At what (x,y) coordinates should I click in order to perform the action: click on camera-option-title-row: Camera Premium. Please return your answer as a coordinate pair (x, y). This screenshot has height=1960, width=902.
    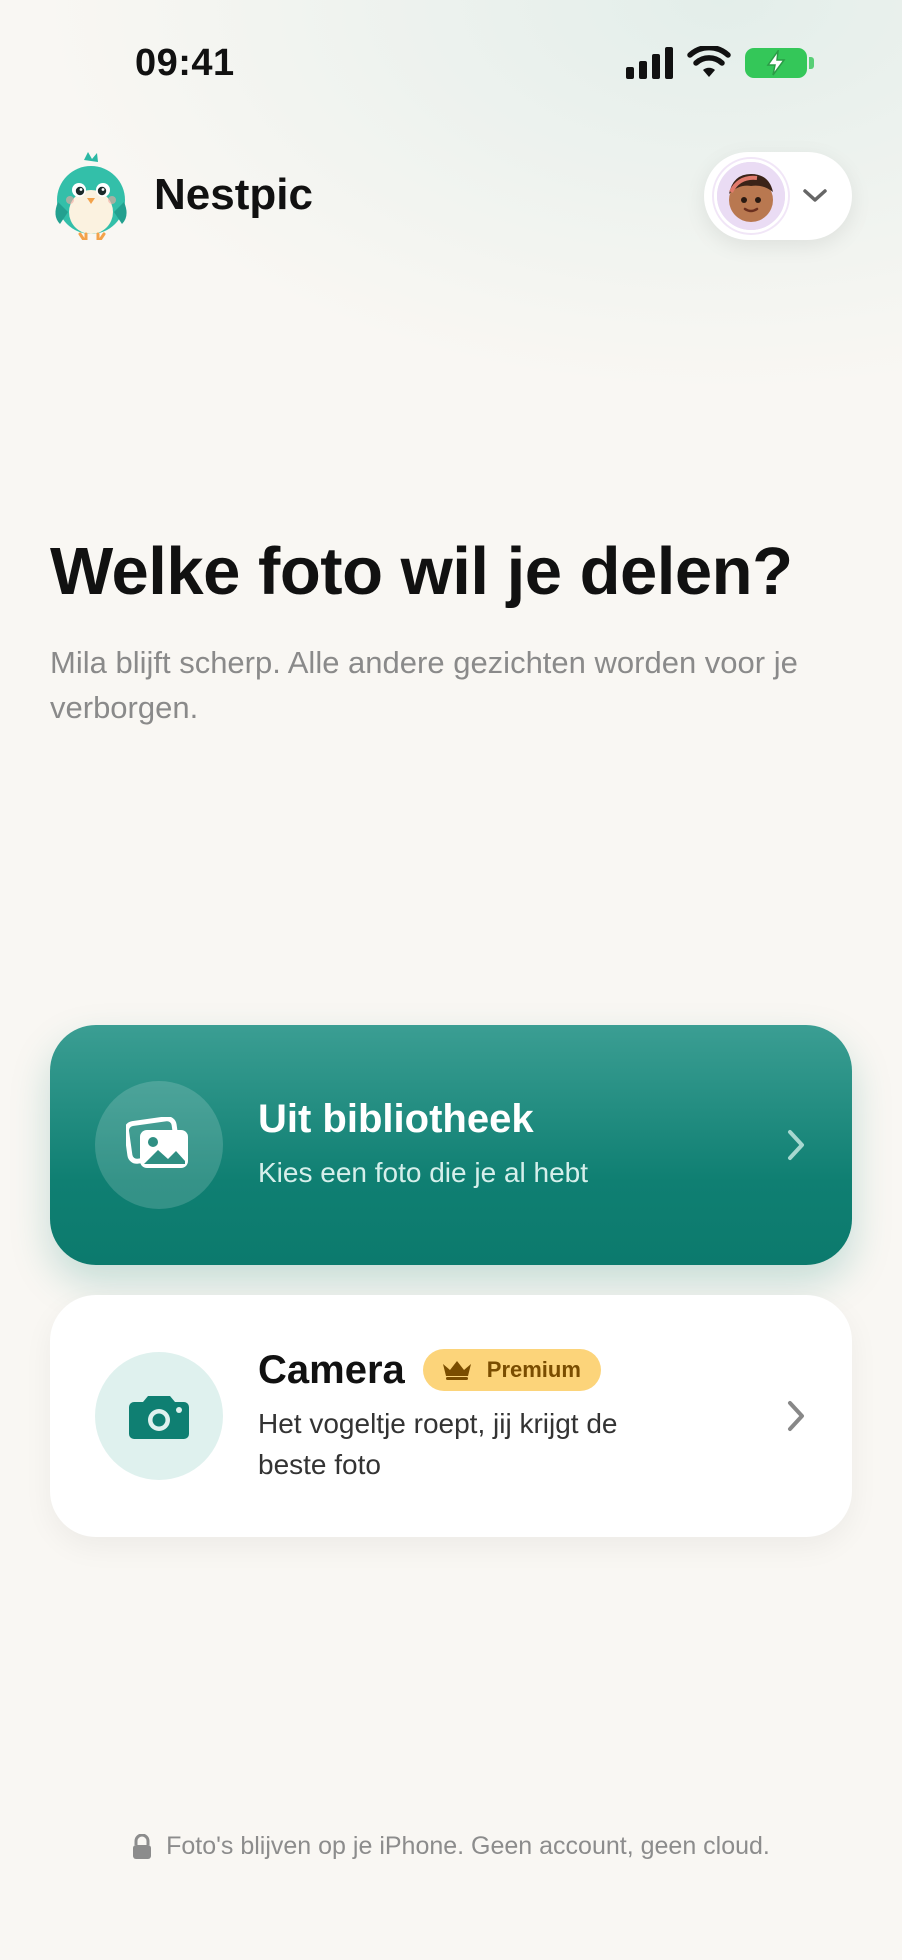
    Looking at the image, I should click on (468, 1370).